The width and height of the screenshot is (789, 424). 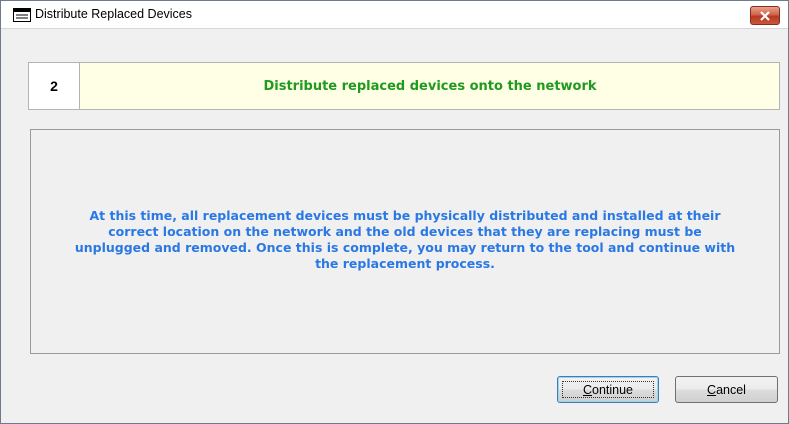 What do you see at coordinates (54, 86) in the screenshot?
I see `step-number: 2` at bounding box center [54, 86].